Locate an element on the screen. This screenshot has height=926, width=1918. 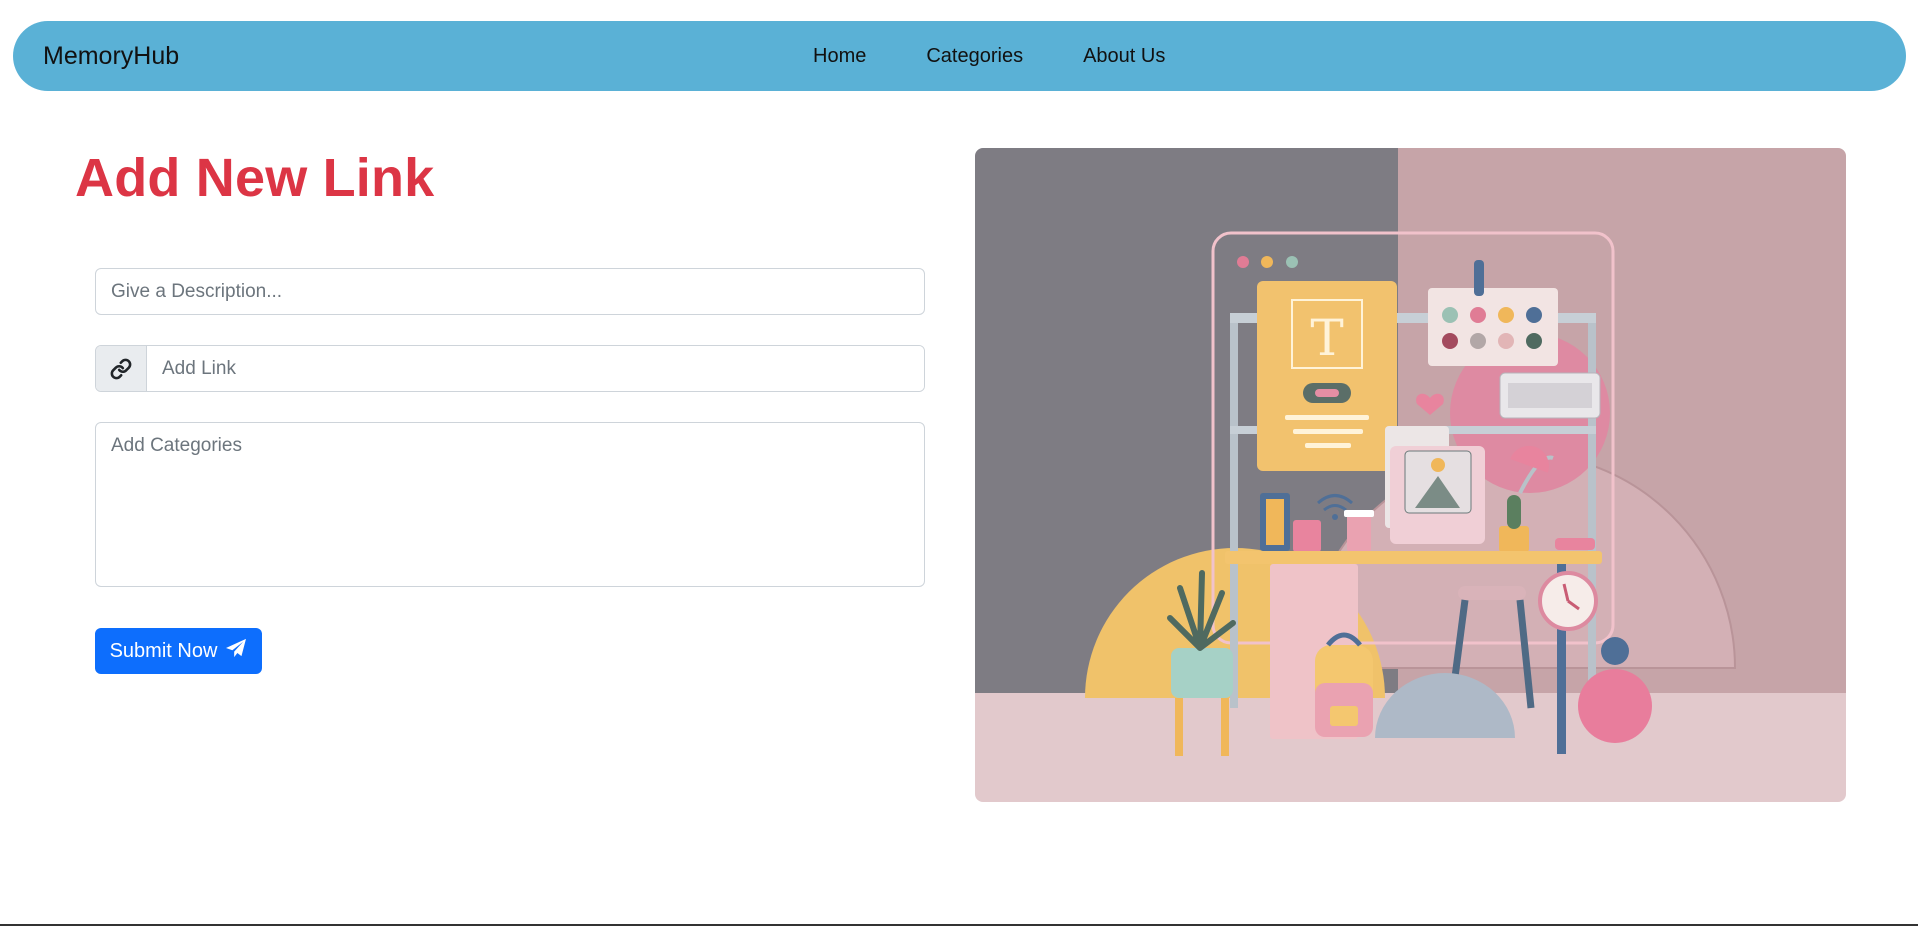
nav-link-home: Home is located at coordinates (839, 56).